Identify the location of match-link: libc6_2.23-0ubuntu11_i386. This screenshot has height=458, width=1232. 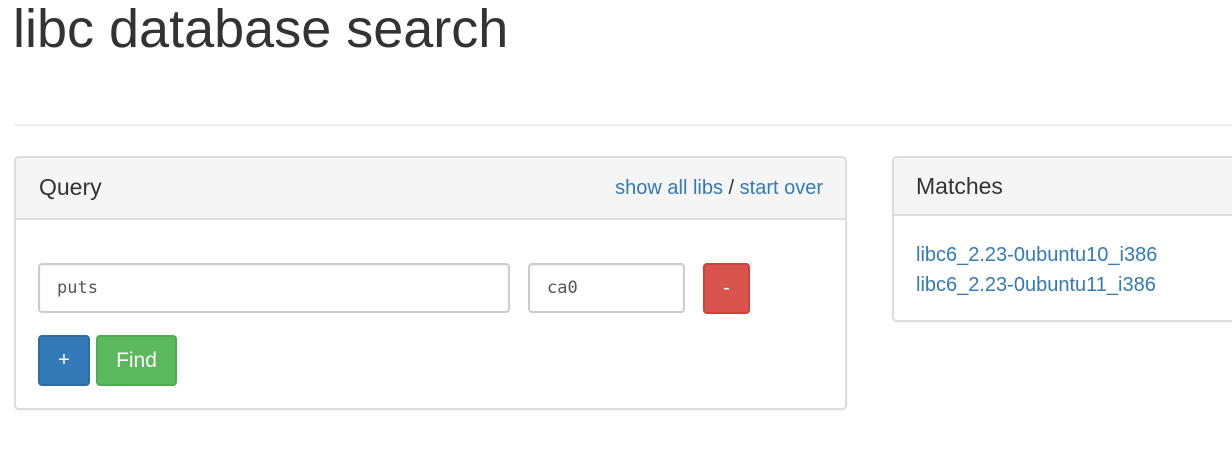
(1036, 285).